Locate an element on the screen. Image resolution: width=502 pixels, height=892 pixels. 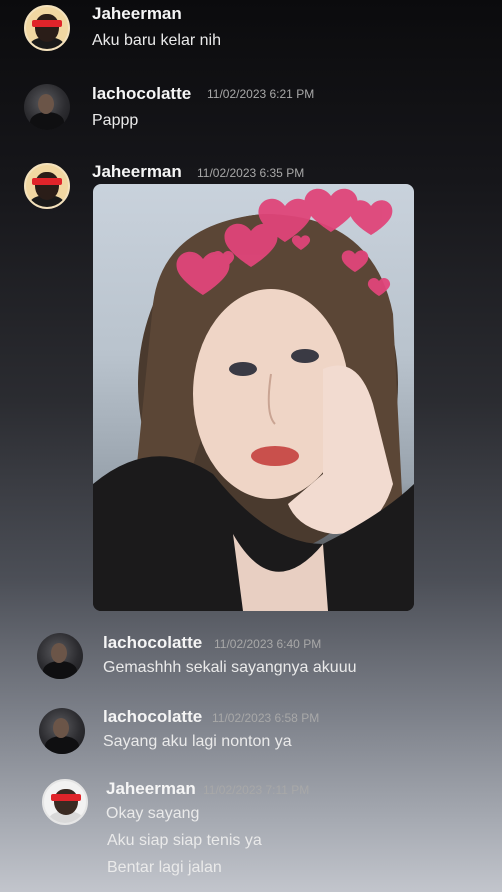
message-text: Sayang aku lagi nonton ya is located at coordinates (197, 741).